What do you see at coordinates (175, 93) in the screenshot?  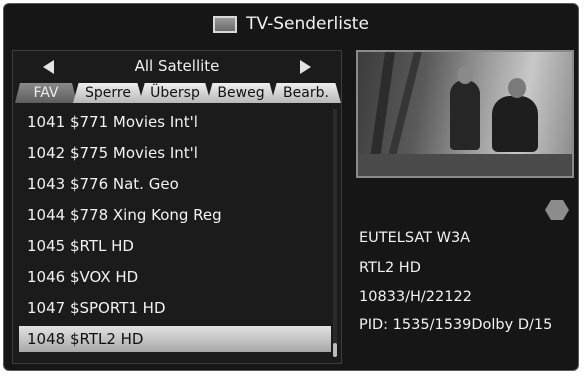 I see `tab-uebersp: Übersp` at bounding box center [175, 93].